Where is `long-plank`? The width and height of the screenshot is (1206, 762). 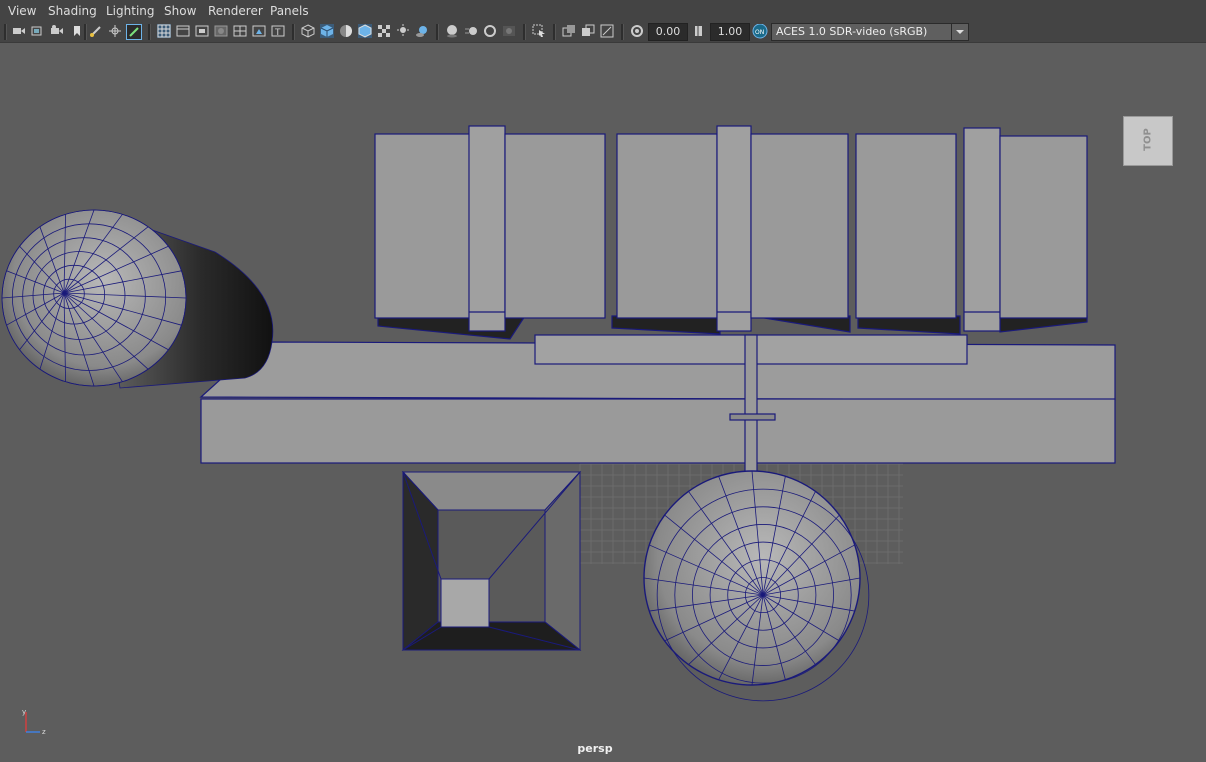 long-plank is located at coordinates (657, 405).